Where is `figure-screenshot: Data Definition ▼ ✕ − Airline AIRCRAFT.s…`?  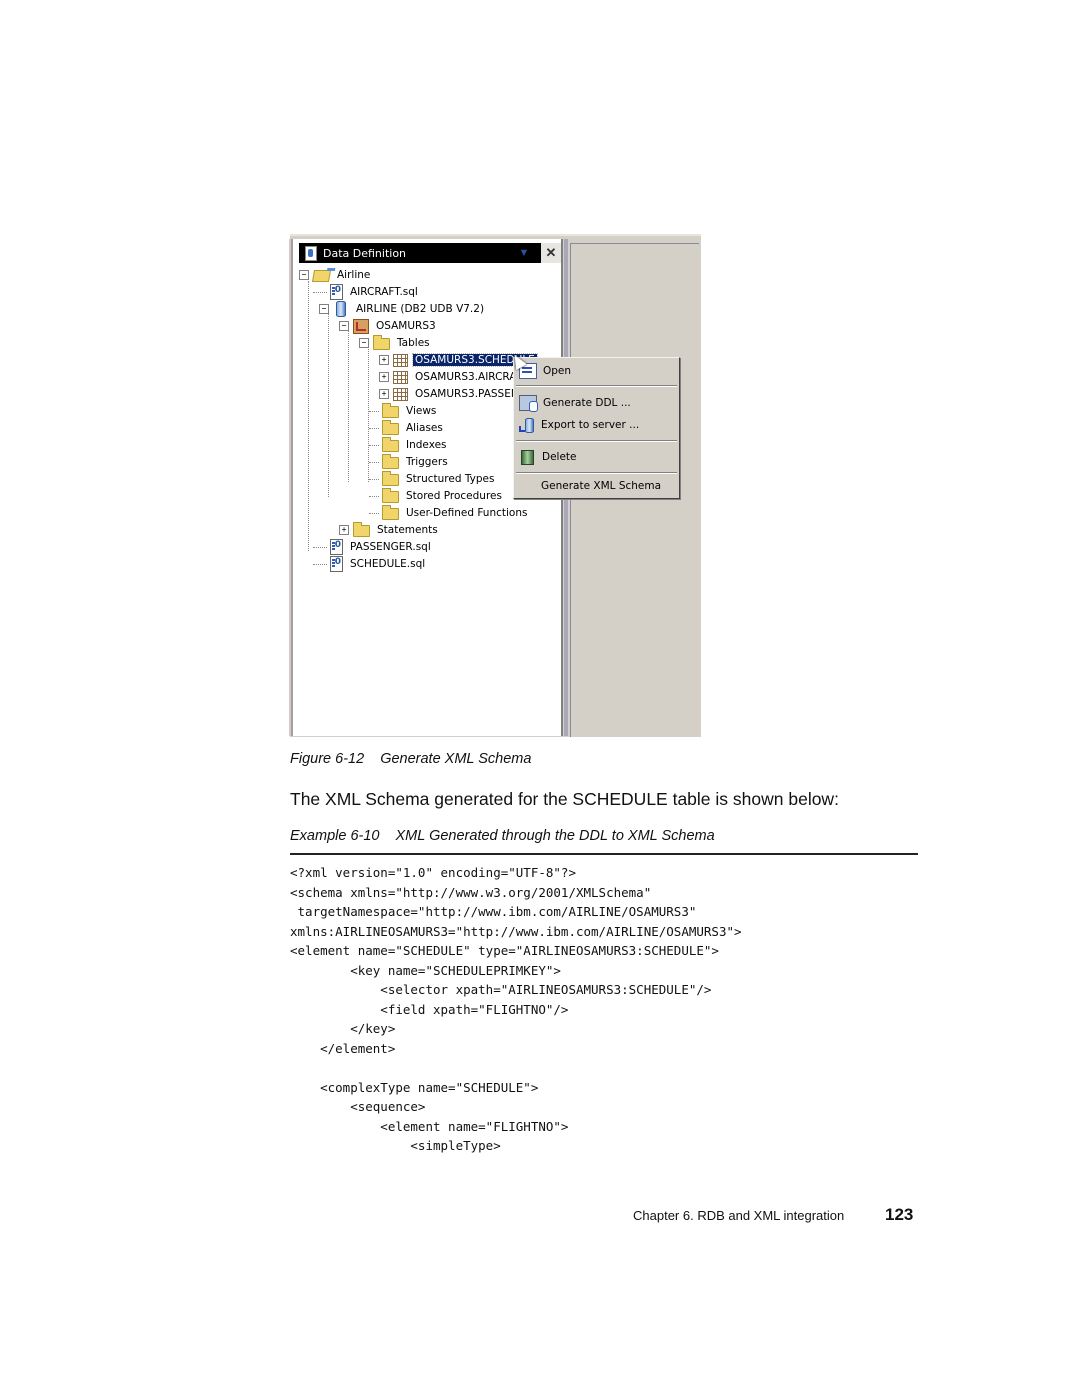
figure-screenshot: Data Definition ▼ ✕ − Airline AIRCRAFT.s… is located at coordinates (495, 485).